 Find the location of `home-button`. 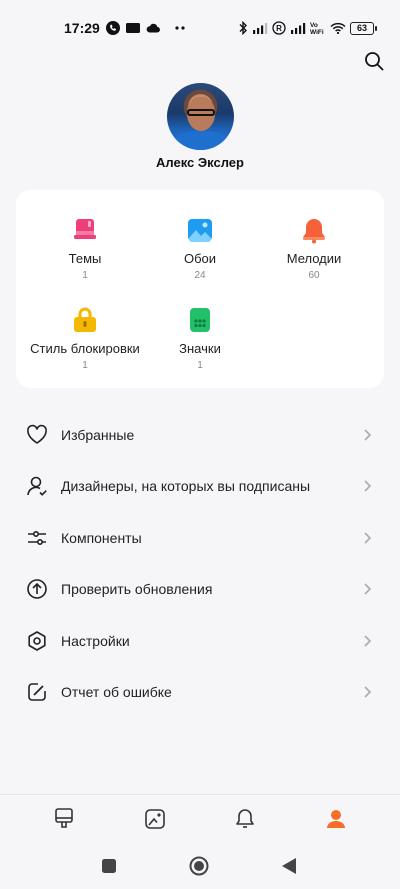

home-button is located at coordinates (199, 866).